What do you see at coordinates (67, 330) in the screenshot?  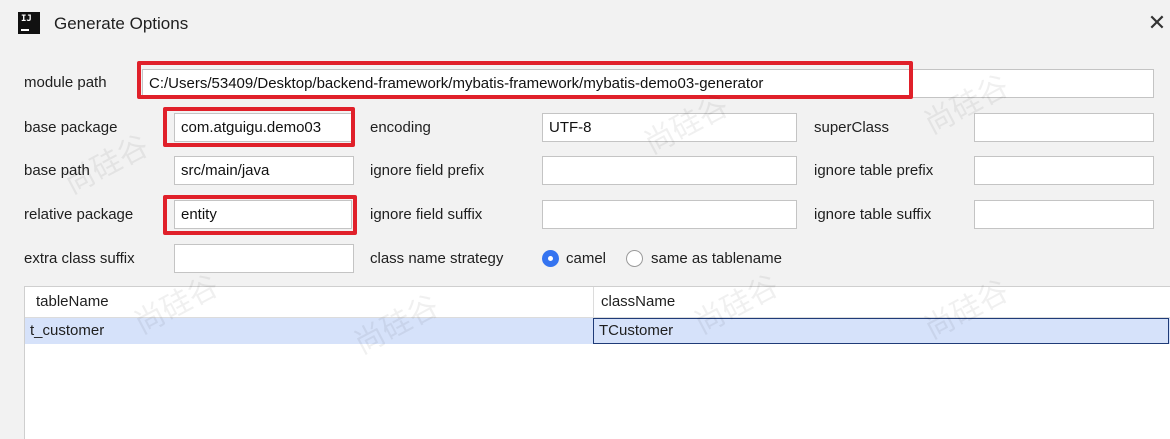 I see `cell-tablename: t_customer` at bounding box center [67, 330].